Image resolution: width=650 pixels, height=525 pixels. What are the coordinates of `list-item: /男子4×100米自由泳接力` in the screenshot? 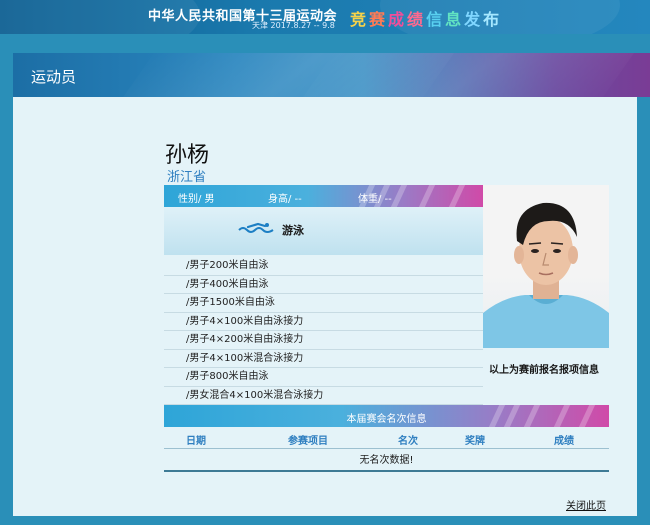 It's located at (323, 322).